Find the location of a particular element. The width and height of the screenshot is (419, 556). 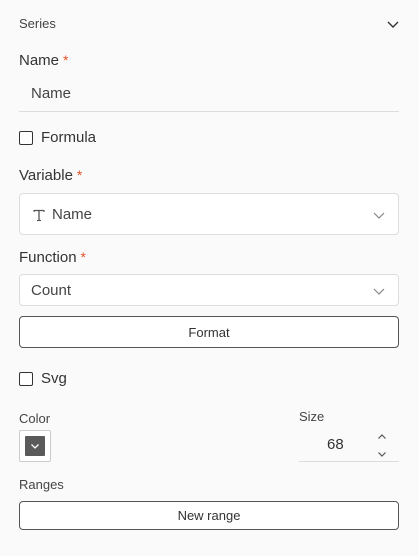

chevron-up-icon is located at coordinates (382, 437).